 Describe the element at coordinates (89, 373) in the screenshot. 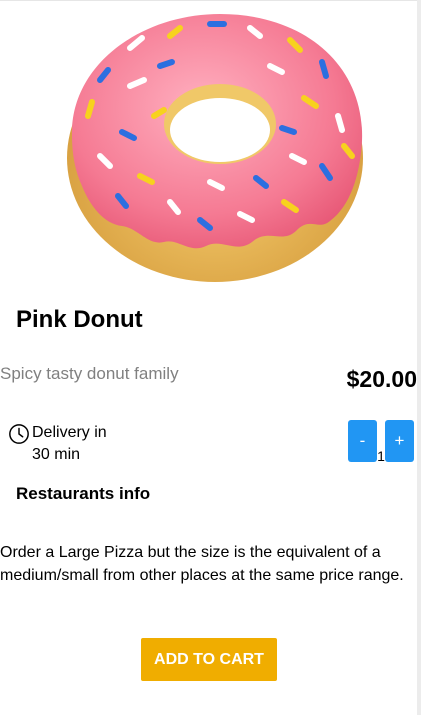

I see `product-tagline: Spicy tasty donut family` at that location.